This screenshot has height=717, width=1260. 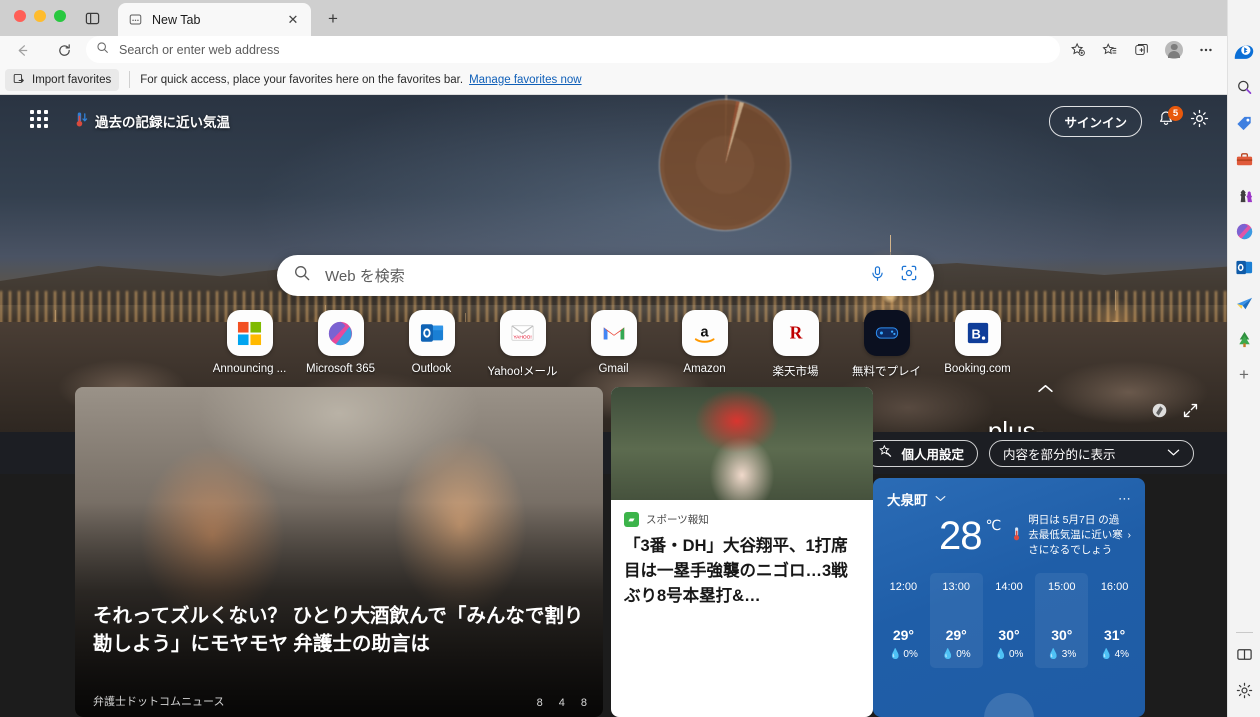 I want to click on notifications-button: 5, so click(x=1169, y=119).